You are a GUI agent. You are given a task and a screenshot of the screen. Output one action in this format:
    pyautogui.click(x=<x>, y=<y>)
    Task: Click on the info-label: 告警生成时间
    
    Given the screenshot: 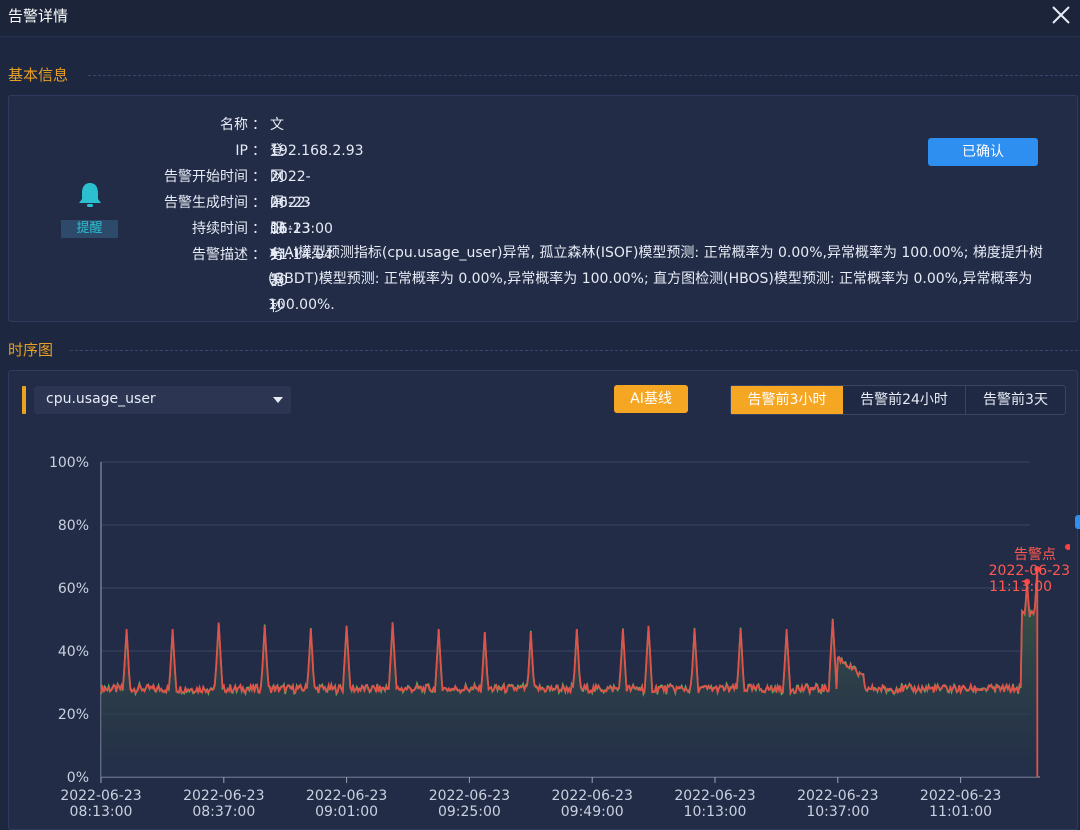 What is the action you would take?
    pyautogui.click(x=206, y=203)
    